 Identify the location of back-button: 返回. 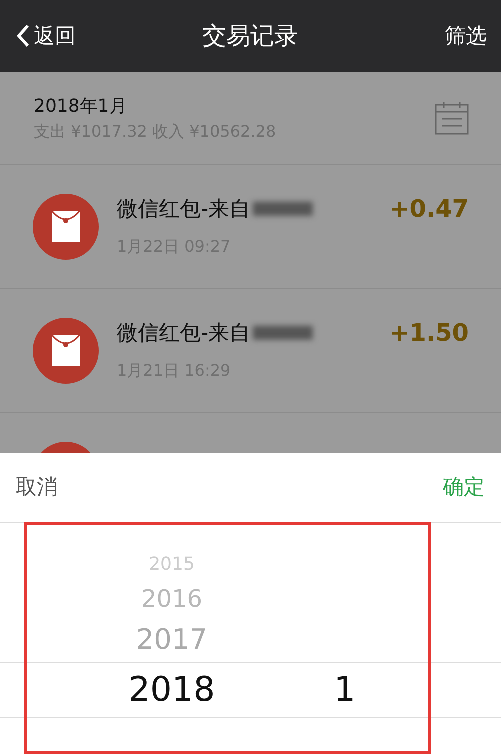
(46, 36).